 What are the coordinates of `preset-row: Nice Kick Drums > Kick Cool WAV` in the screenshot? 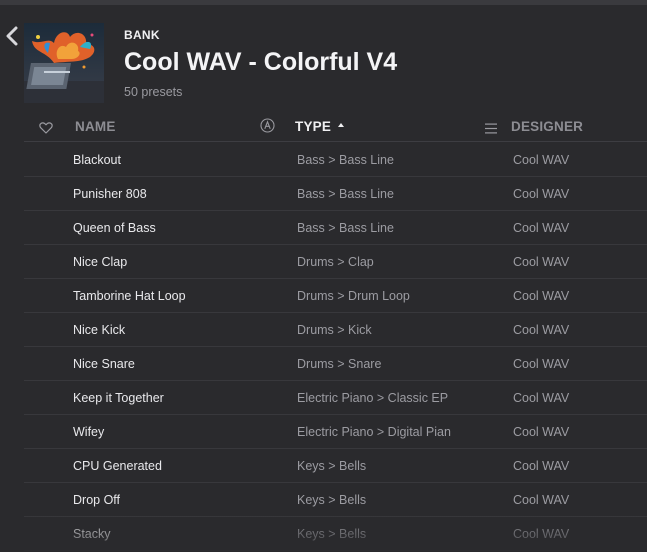 It's located at (335, 330).